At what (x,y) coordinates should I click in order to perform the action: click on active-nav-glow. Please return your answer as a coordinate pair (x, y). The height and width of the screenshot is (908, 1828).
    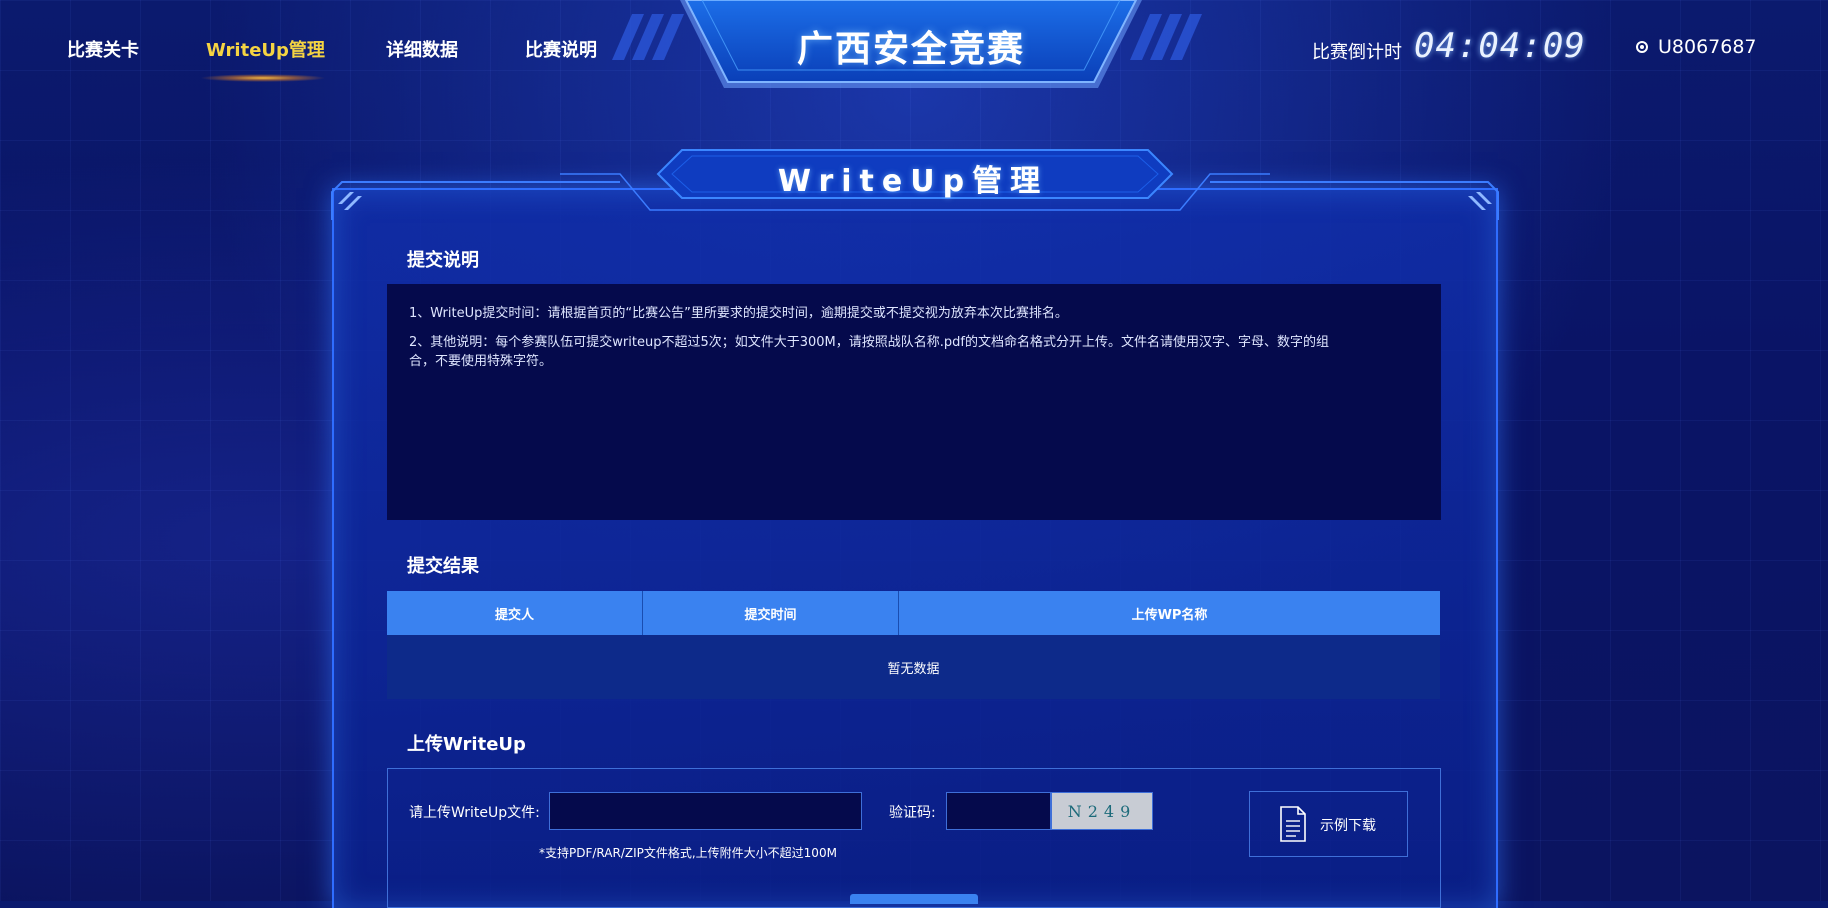
    Looking at the image, I should click on (263, 78).